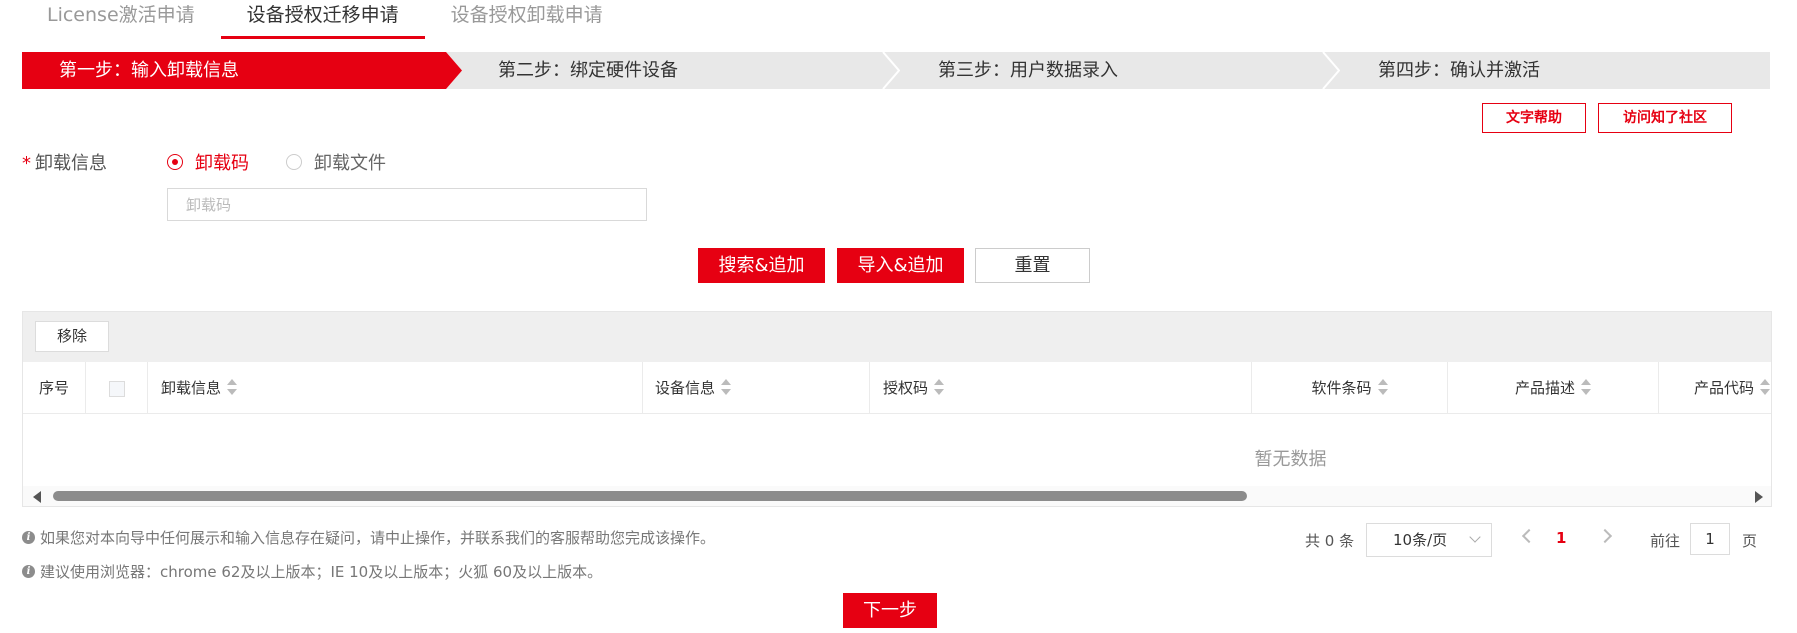 The height and width of the screenshot is (633, 1797). What do you see at coordinates (1420, 540) in the screenshot?
I see `page-size-value: 10条/页` at bounding box center [1420, 540].